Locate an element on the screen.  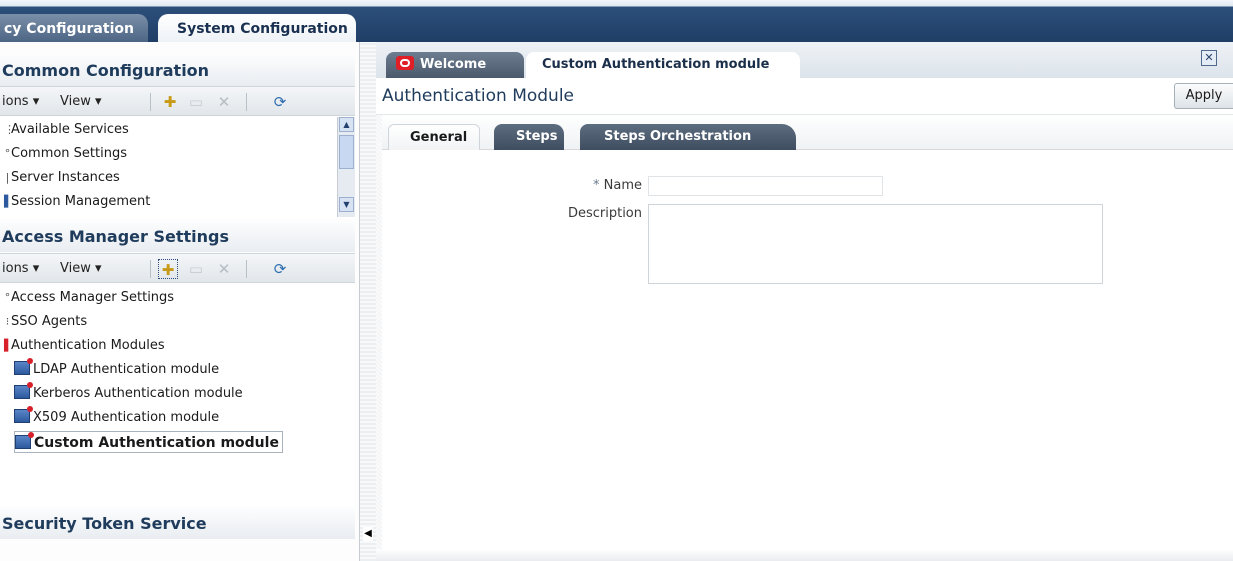
description-label: Description is located at coordinates (604, 213).